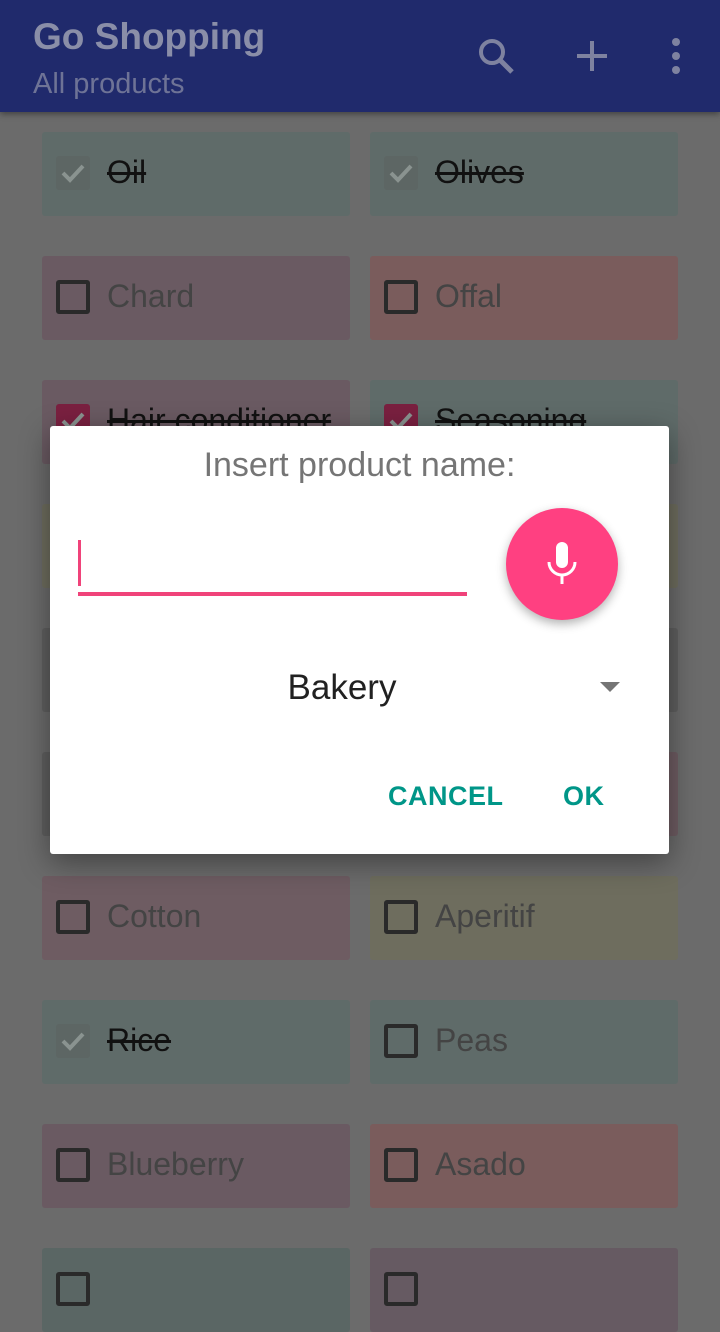 This screenshot has width=720, height=1332. I want to click on ok-button: OK, so click(584, 796).